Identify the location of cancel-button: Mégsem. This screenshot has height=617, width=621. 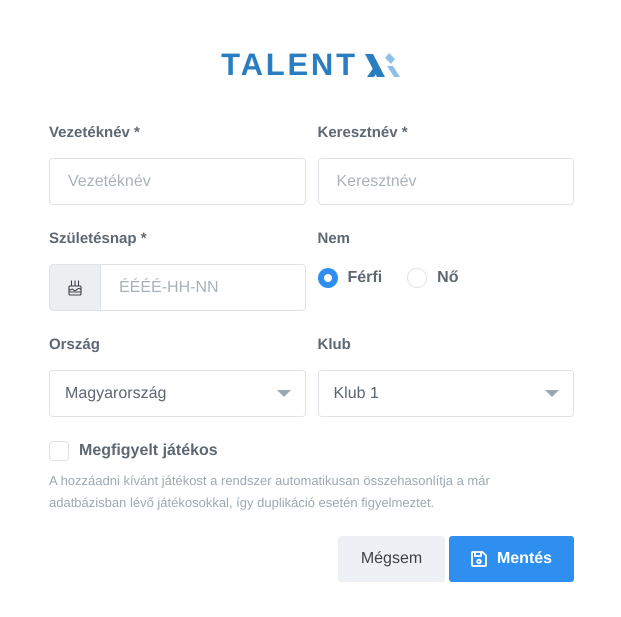
(391, 559).